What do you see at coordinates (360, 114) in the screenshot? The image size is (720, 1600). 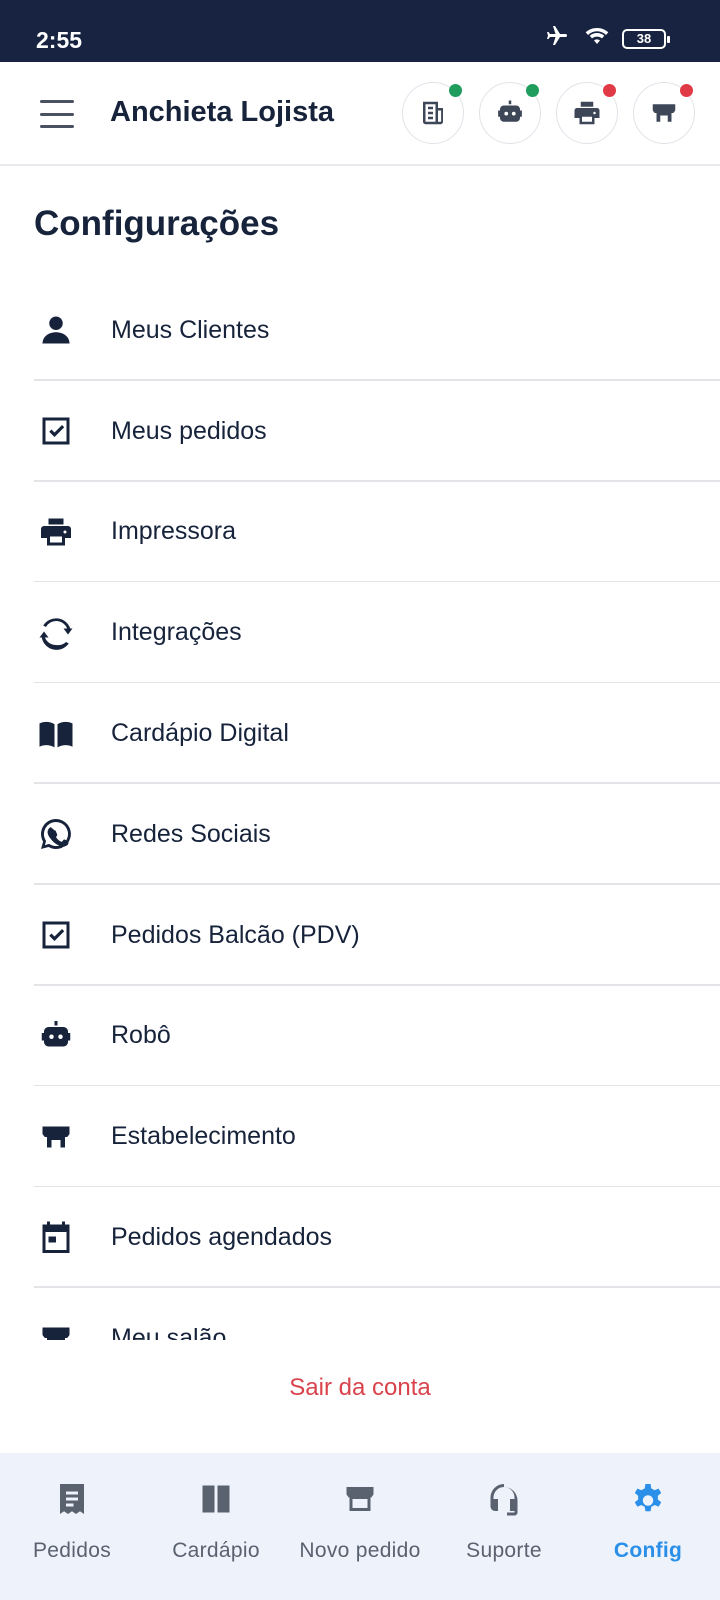 I see `app-bar: Anchieta Lojista` at bounding box center [360, 114].